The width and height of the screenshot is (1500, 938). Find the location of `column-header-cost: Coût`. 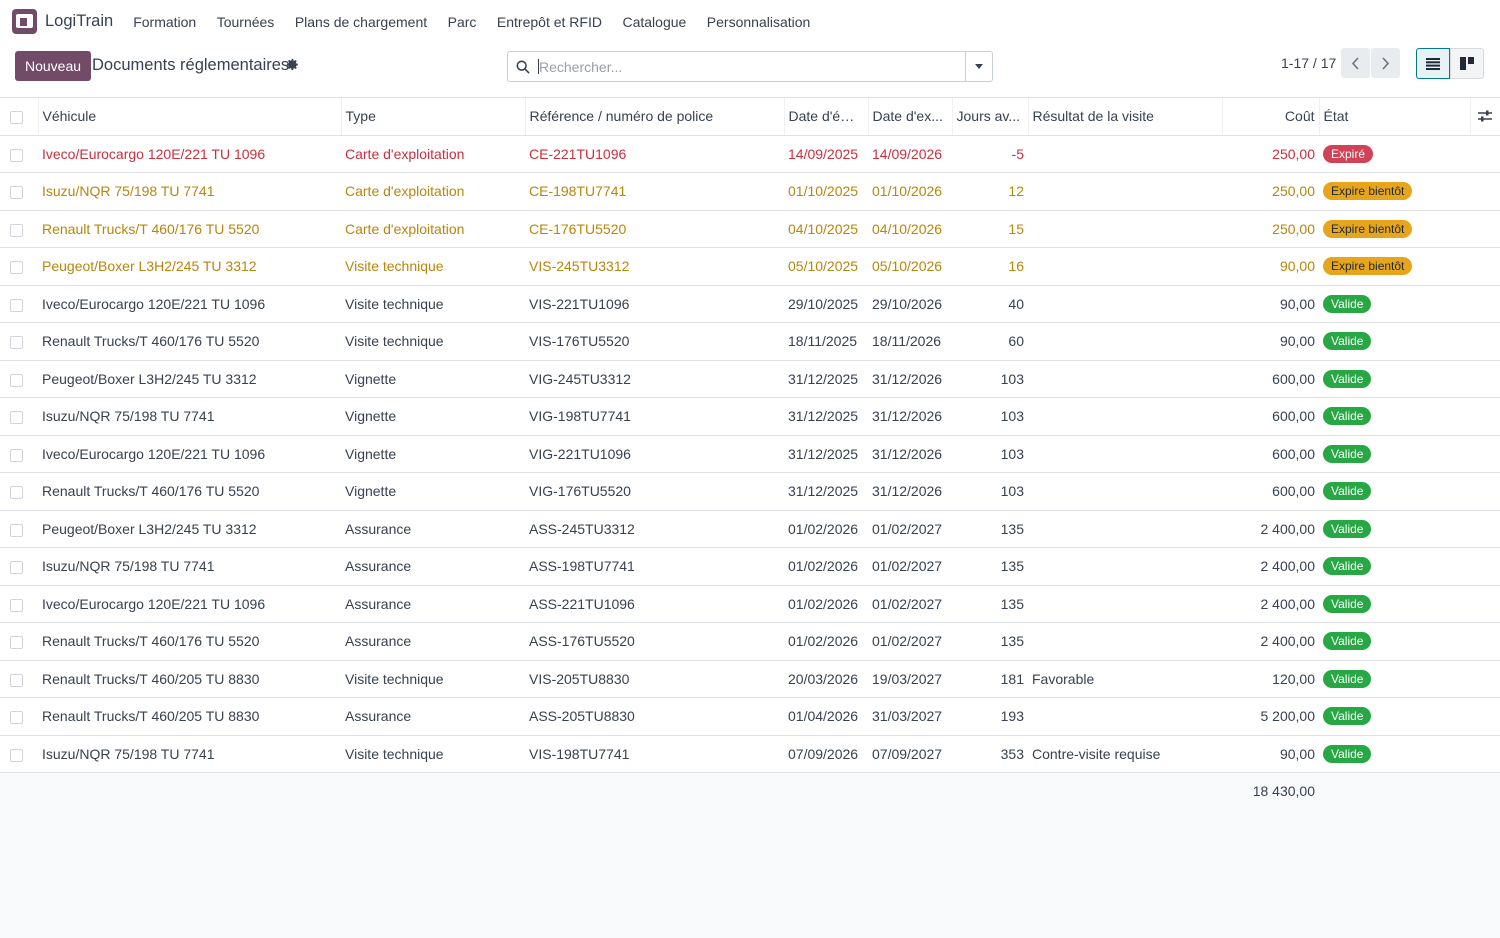

column-header-cost: Coût is located at coordinates (1271, 117).